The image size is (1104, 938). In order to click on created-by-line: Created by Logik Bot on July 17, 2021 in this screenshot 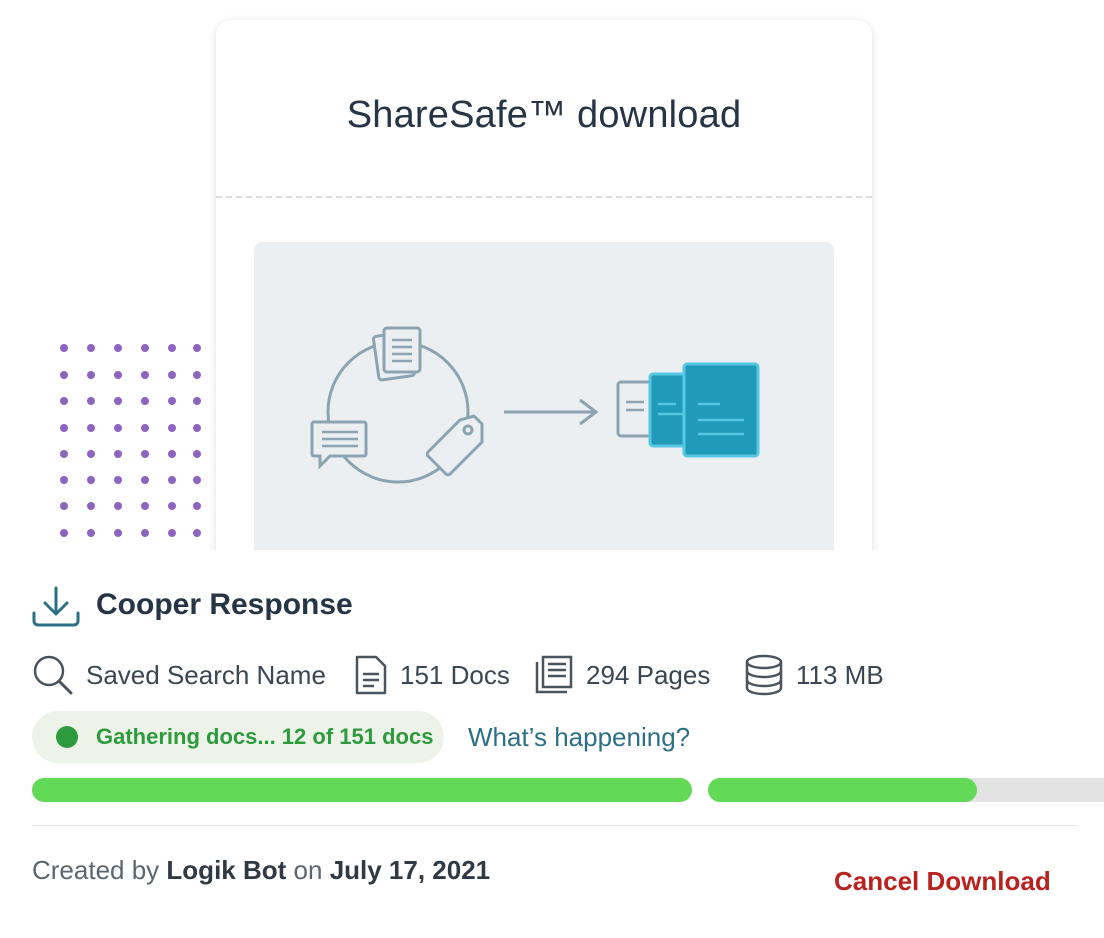, I will do `click(261, 870)`.